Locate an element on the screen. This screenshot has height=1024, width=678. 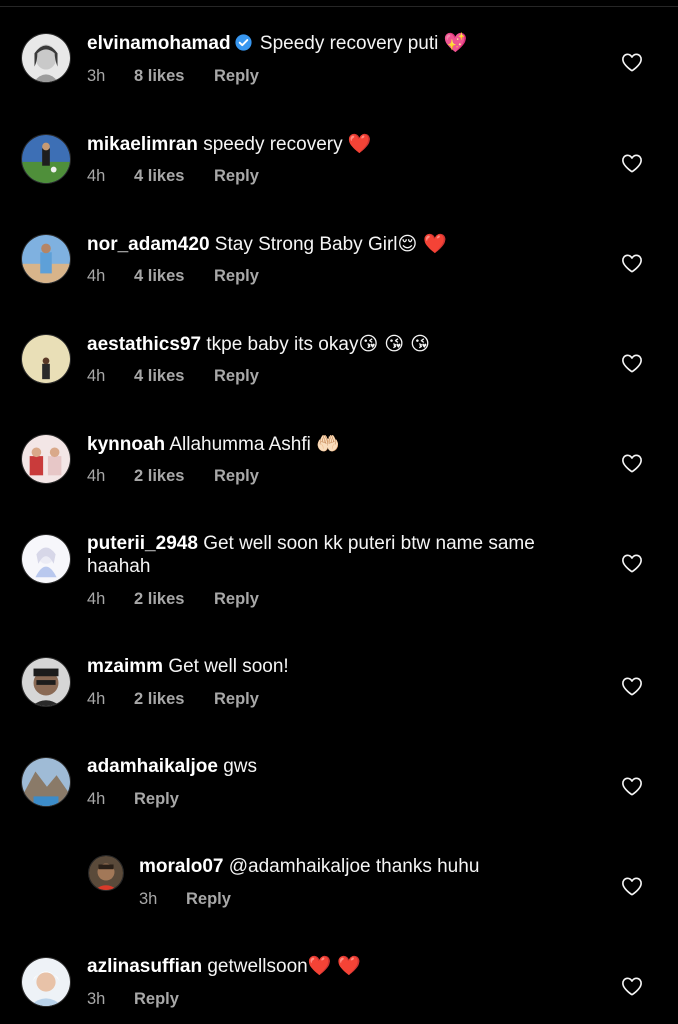
comment-text: tkpe baby its okay is located at coordinates (282, 344).